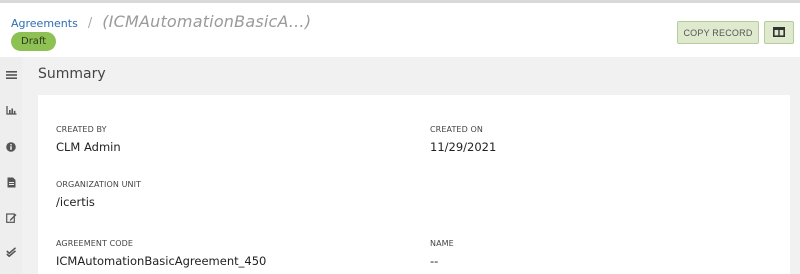 This screenshot has height=274, width=800. I want to click on organization-unit-value: /icertis, so click(75, 202).